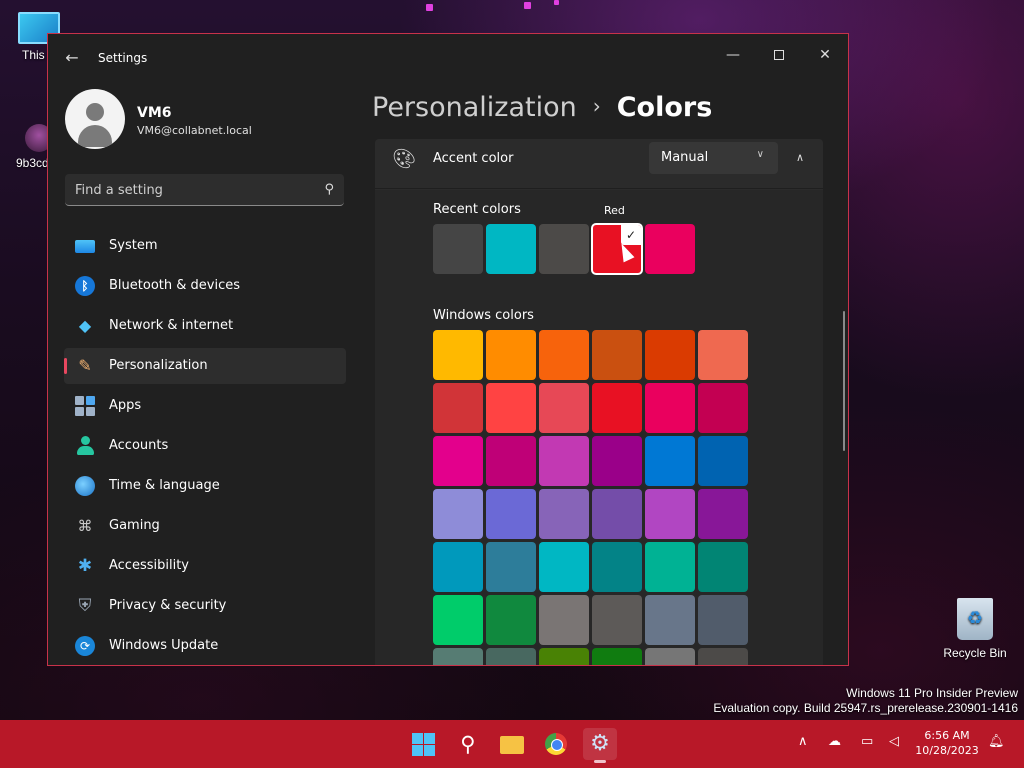 The height and width of the screenshot is (768, 1024). What do you see at coordinates (205, 566) in the screenshot?
I see `sidebar-item-accessibility: ✱ Accessibility` at bounding box center [205, 566].